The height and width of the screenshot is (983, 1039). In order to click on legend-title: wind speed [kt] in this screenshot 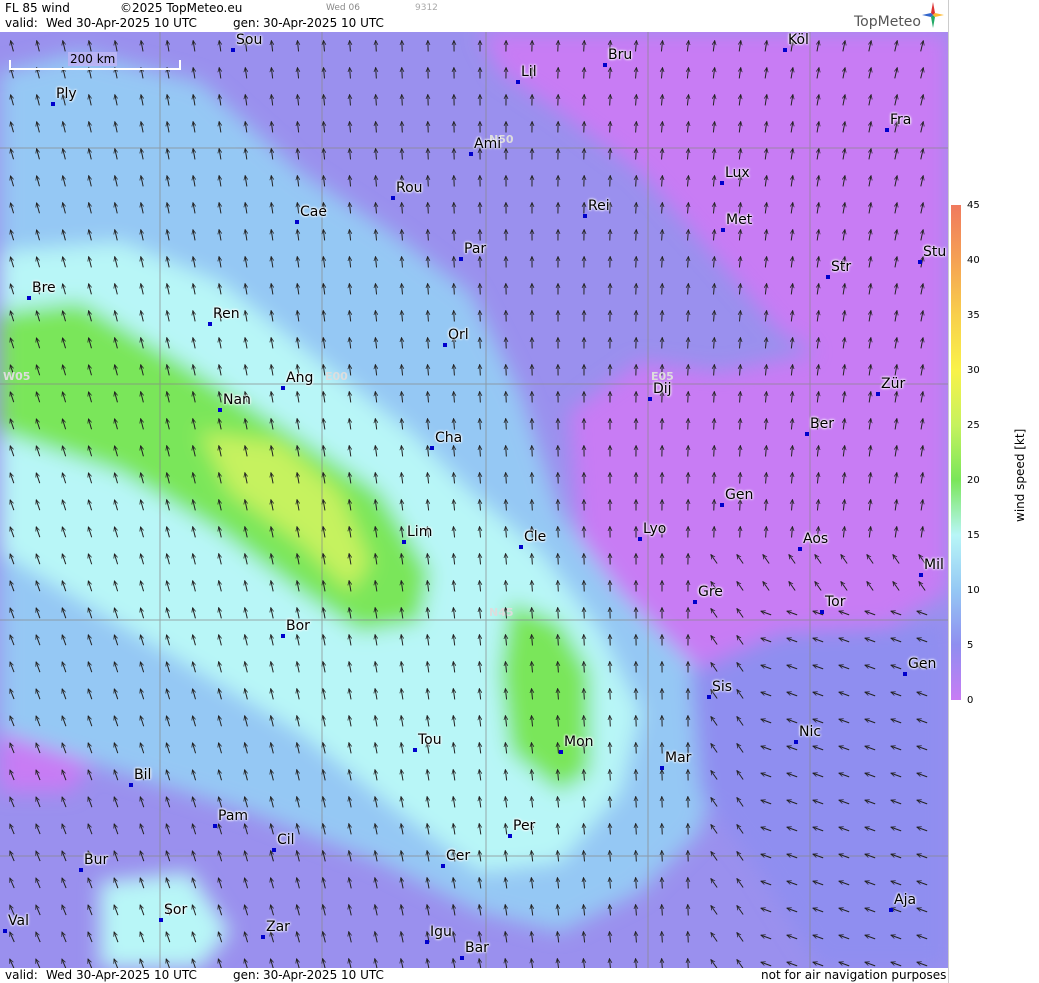, I will do `click(1020, 475)`.